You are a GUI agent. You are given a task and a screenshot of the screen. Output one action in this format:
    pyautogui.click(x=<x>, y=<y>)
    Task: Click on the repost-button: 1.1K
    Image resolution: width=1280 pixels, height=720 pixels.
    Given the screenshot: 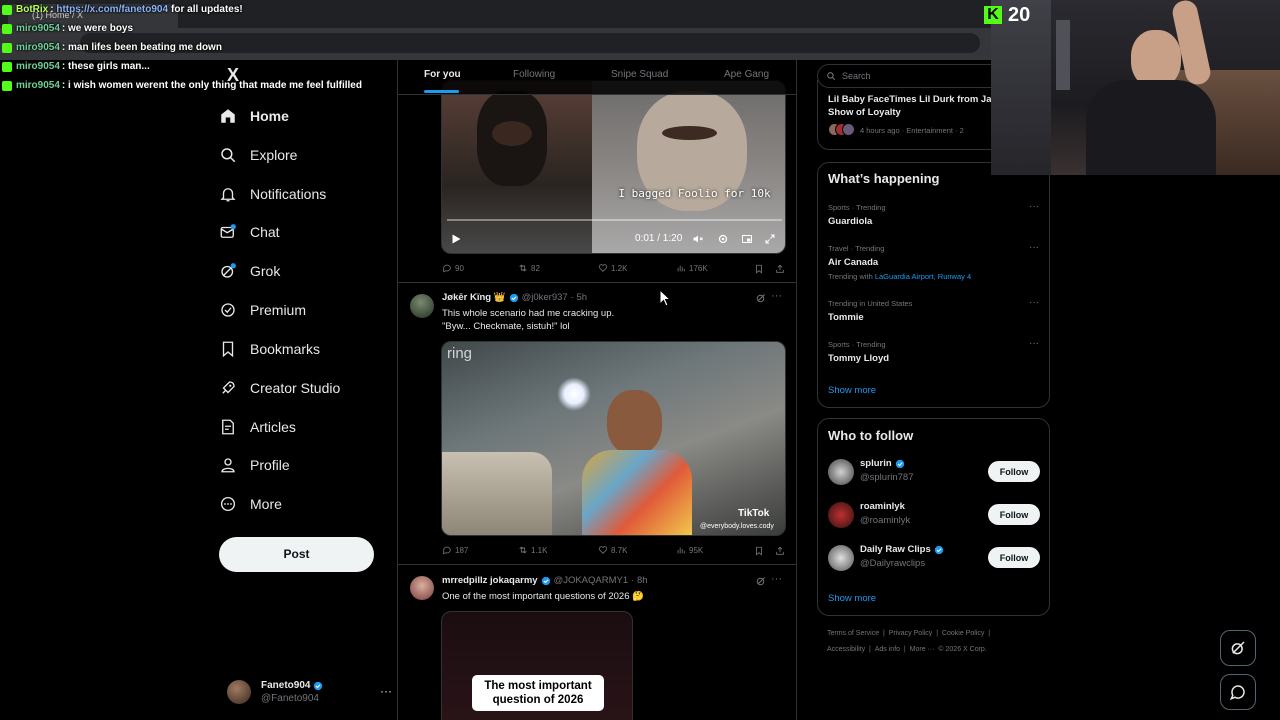 What is the action you would take?
    pyautogui.click(x=532, y=550)
    